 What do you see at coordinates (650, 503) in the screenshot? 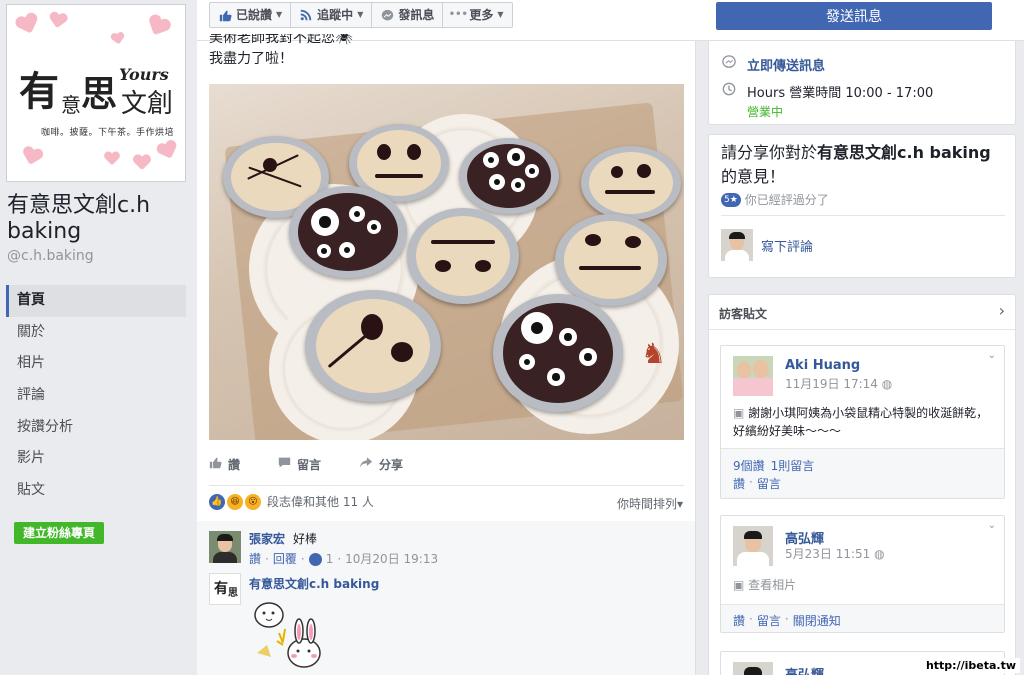
I see `comment-sort-dropdown: 你時間排列▾` at bounding box center [650, 503].